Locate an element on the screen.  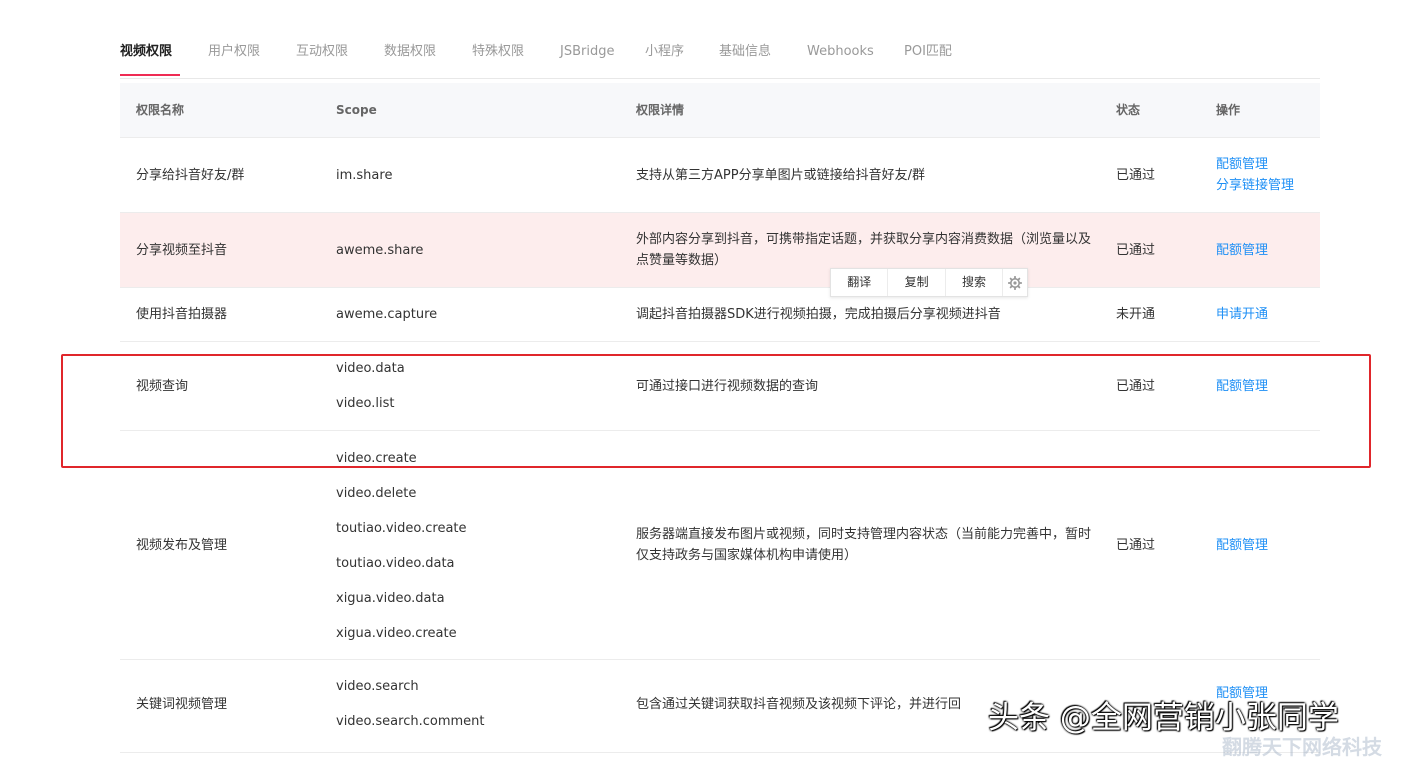
permission-name: 视频查询 is located at coordinates (162, 386).